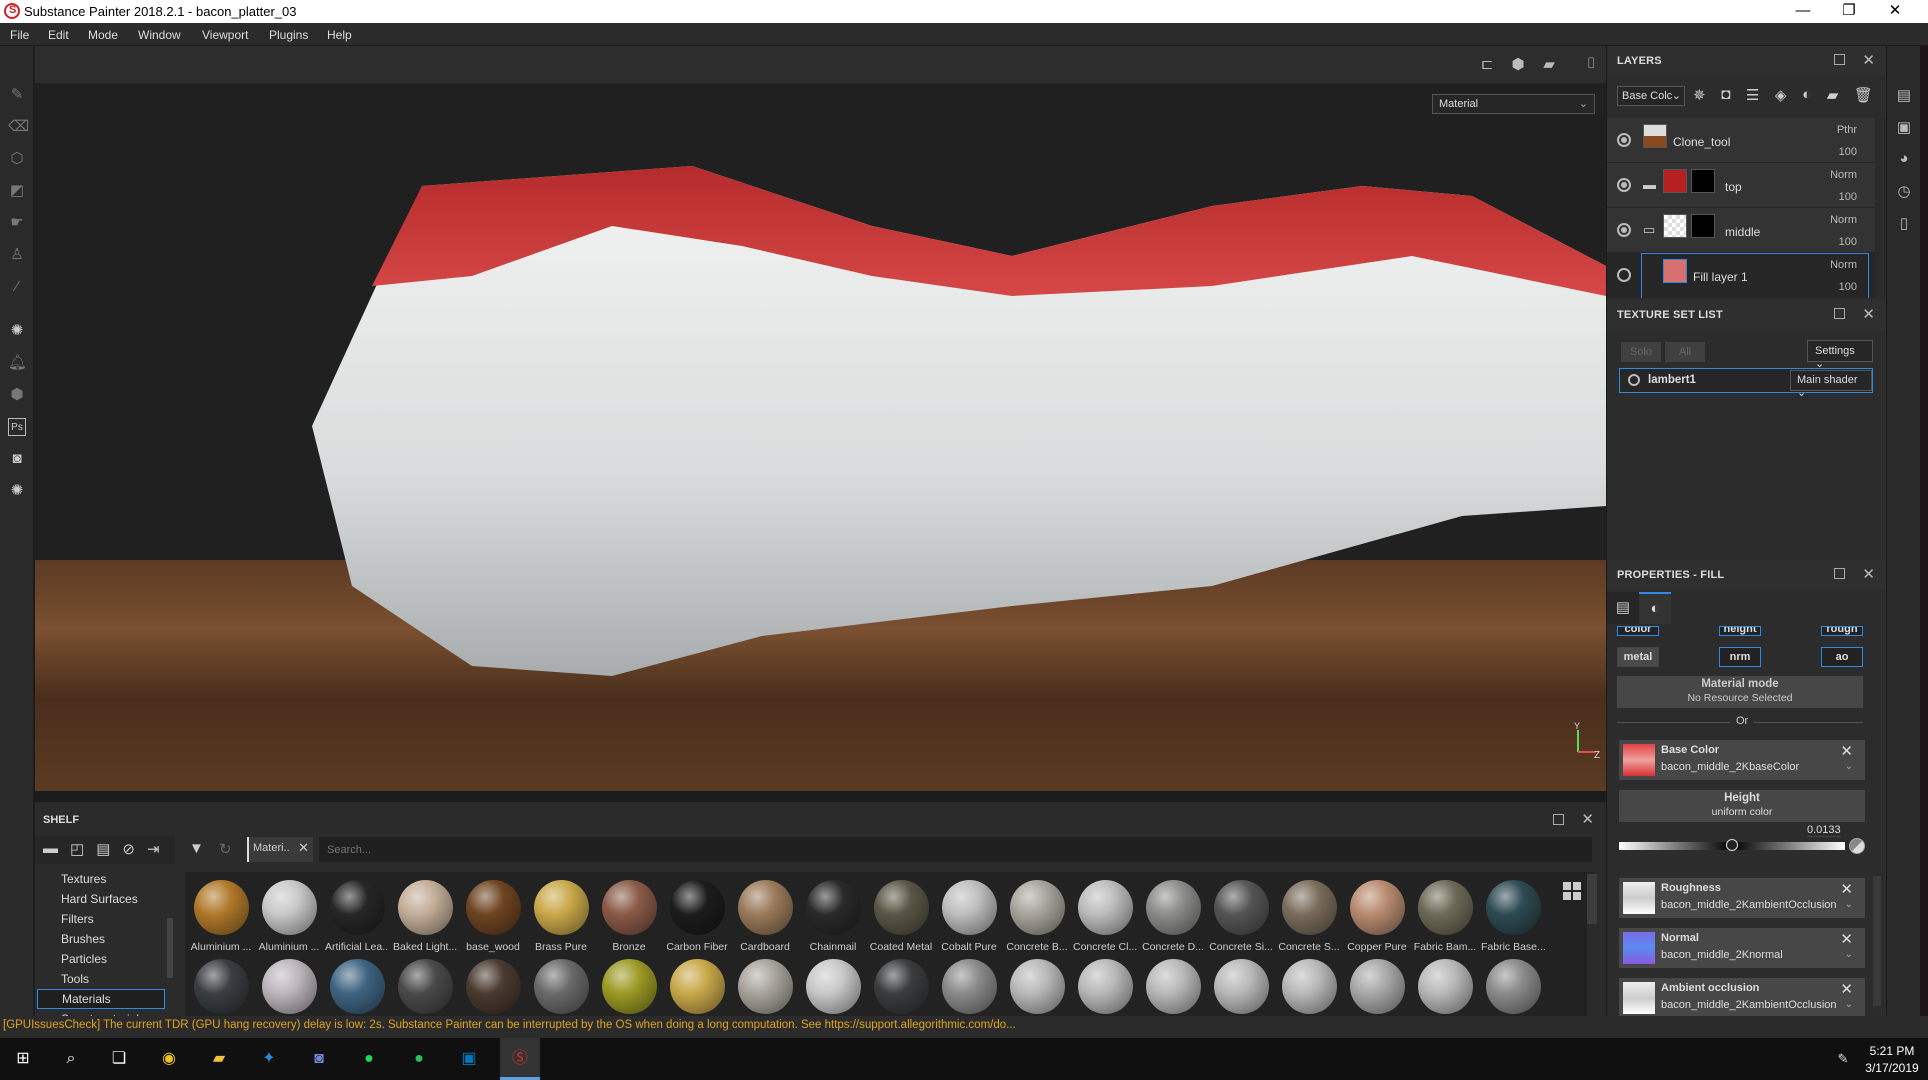 This screenshot has width=1928, height=1080. Describe the element at coordinates (1487, 64) in the screenshot. I see `perspective-camera-icon: ⊏` at that location.